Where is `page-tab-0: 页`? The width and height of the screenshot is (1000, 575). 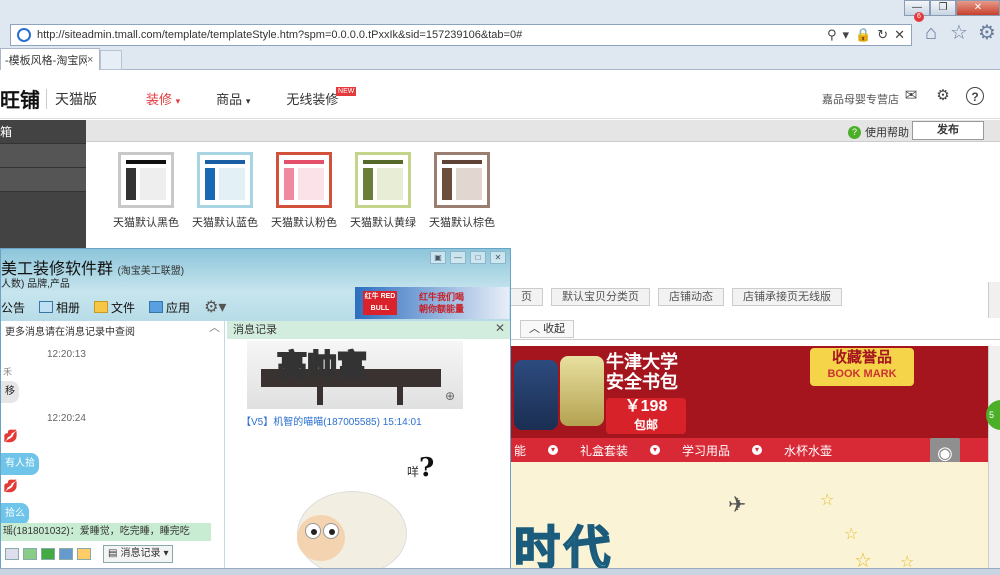 page-tab-0: 页 is located at coordinates (526, 297).